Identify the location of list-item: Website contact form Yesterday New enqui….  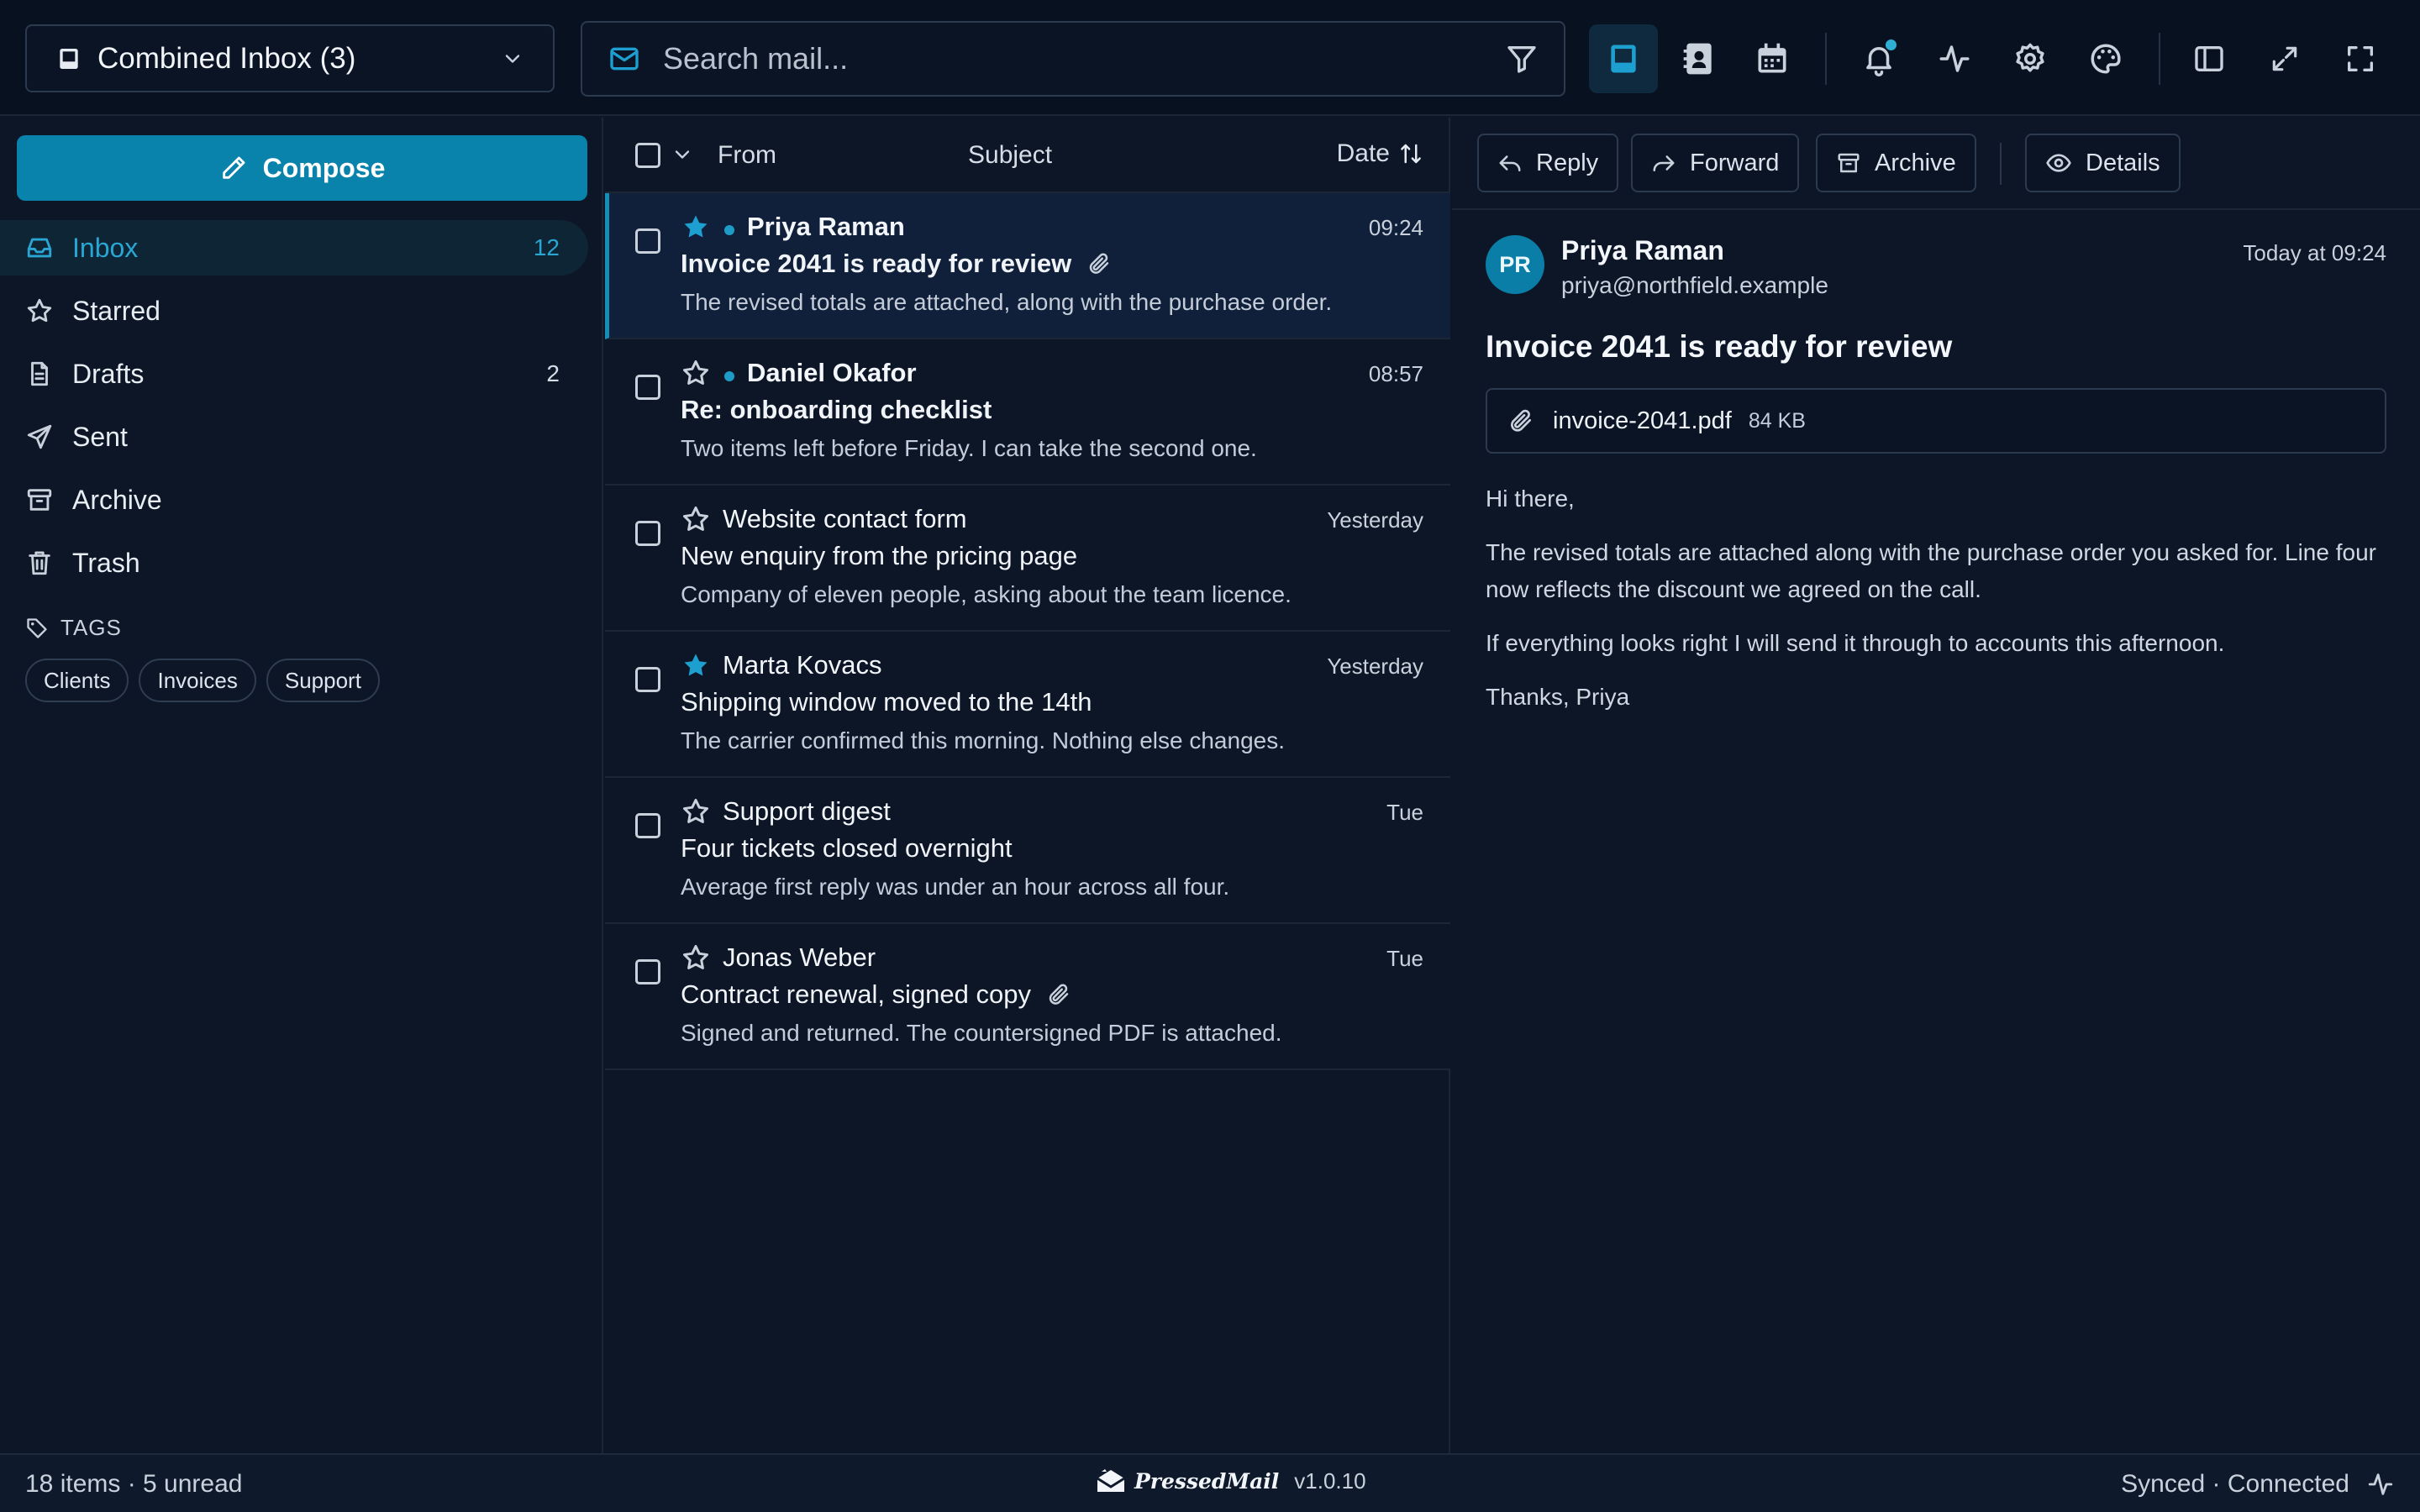
(1027, 559).